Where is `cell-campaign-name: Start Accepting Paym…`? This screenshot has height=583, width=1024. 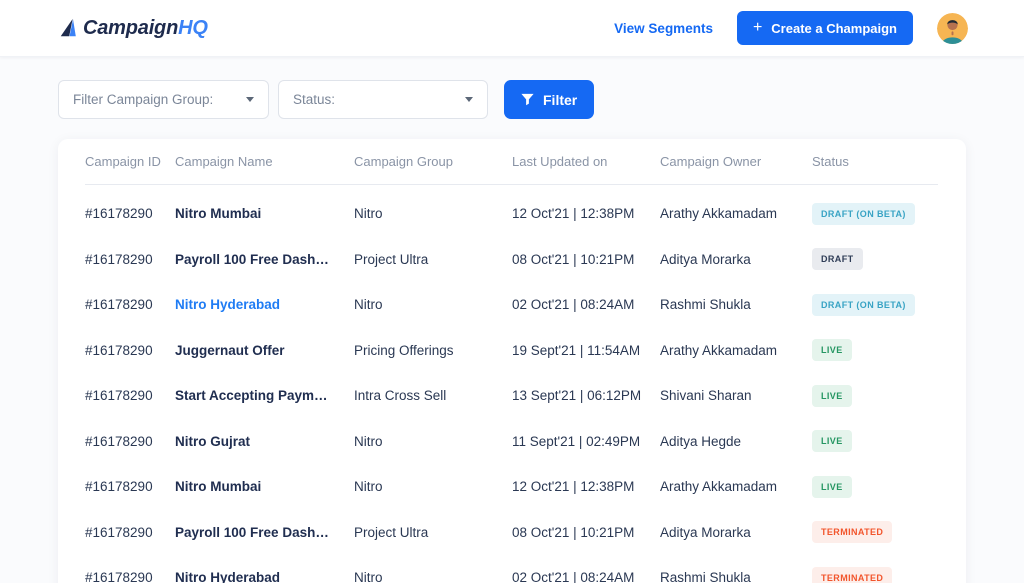
cell-campaign-name: Start Accepting Paym… is located at coordinates (264, 395).